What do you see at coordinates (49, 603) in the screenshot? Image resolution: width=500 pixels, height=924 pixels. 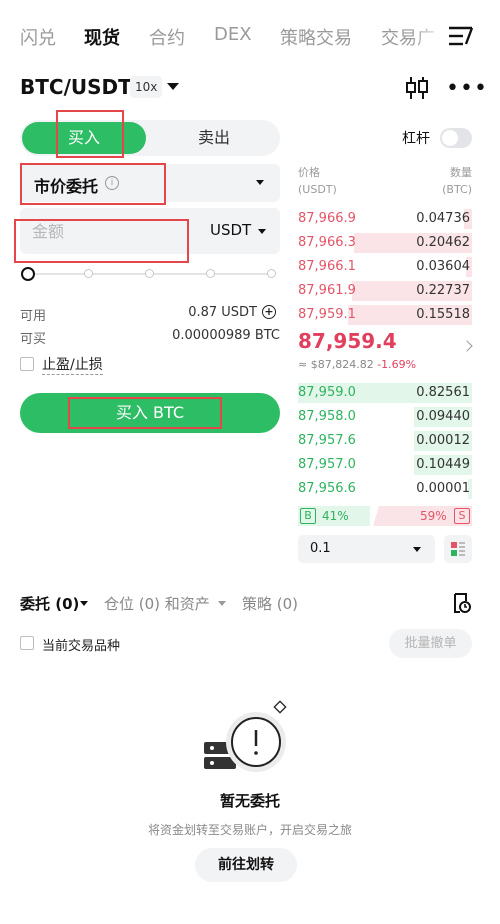 I see `tab-orders: 委托 (0)` at bounding box center [49, 603].